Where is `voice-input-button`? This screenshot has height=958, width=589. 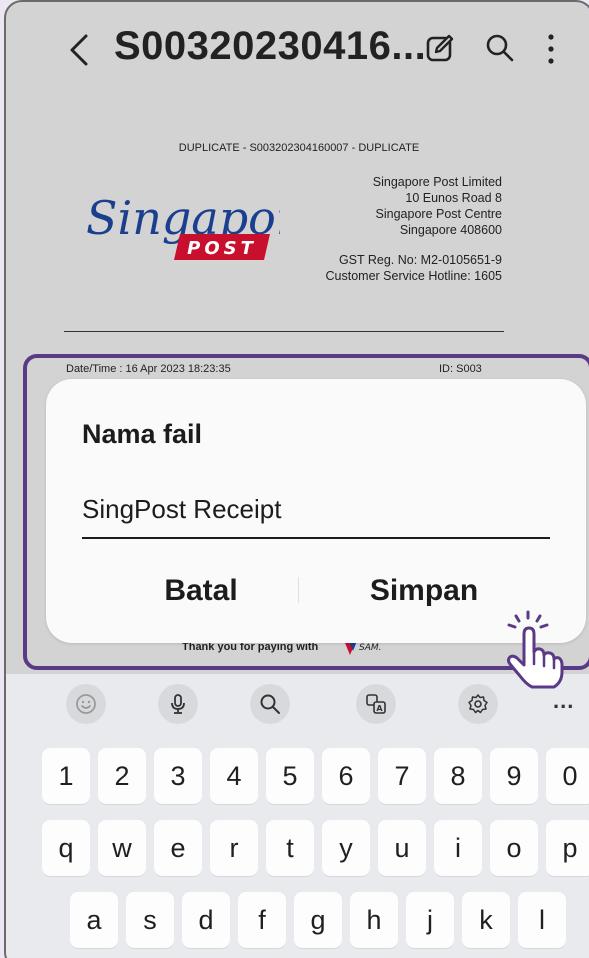
voice-input-button is located at coordinates (178, 704).